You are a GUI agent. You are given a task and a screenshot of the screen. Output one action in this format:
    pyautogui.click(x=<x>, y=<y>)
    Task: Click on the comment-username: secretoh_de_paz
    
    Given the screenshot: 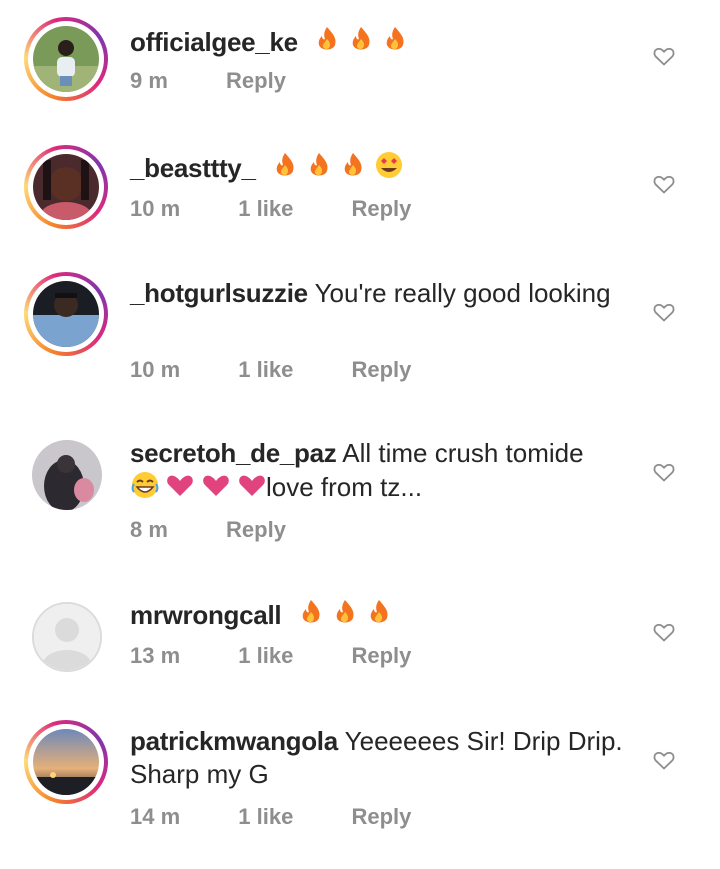 What is the action you would take?
    pyautogui.click(x=233, y=453)
    